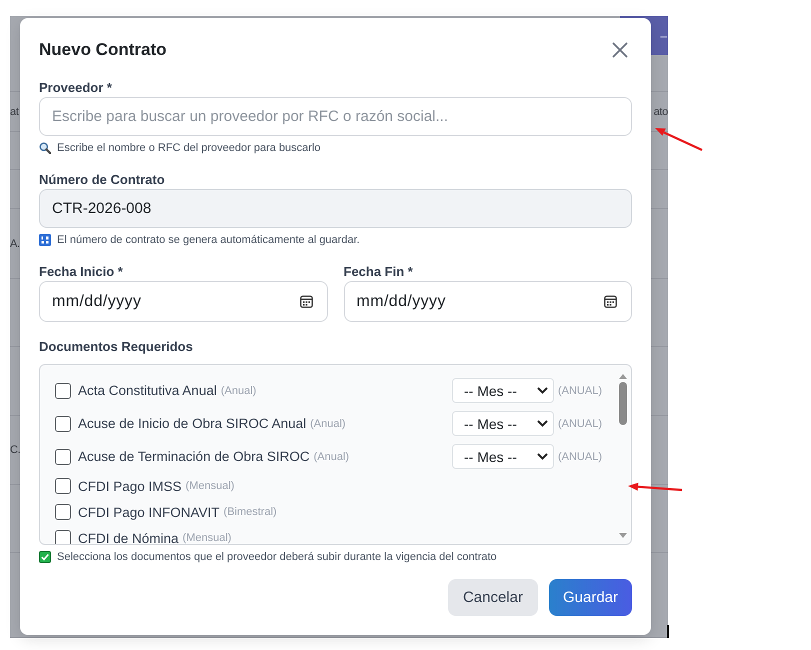 The image size is (811, 650). I want to click on scroll-down-icon, so click(623, 535).